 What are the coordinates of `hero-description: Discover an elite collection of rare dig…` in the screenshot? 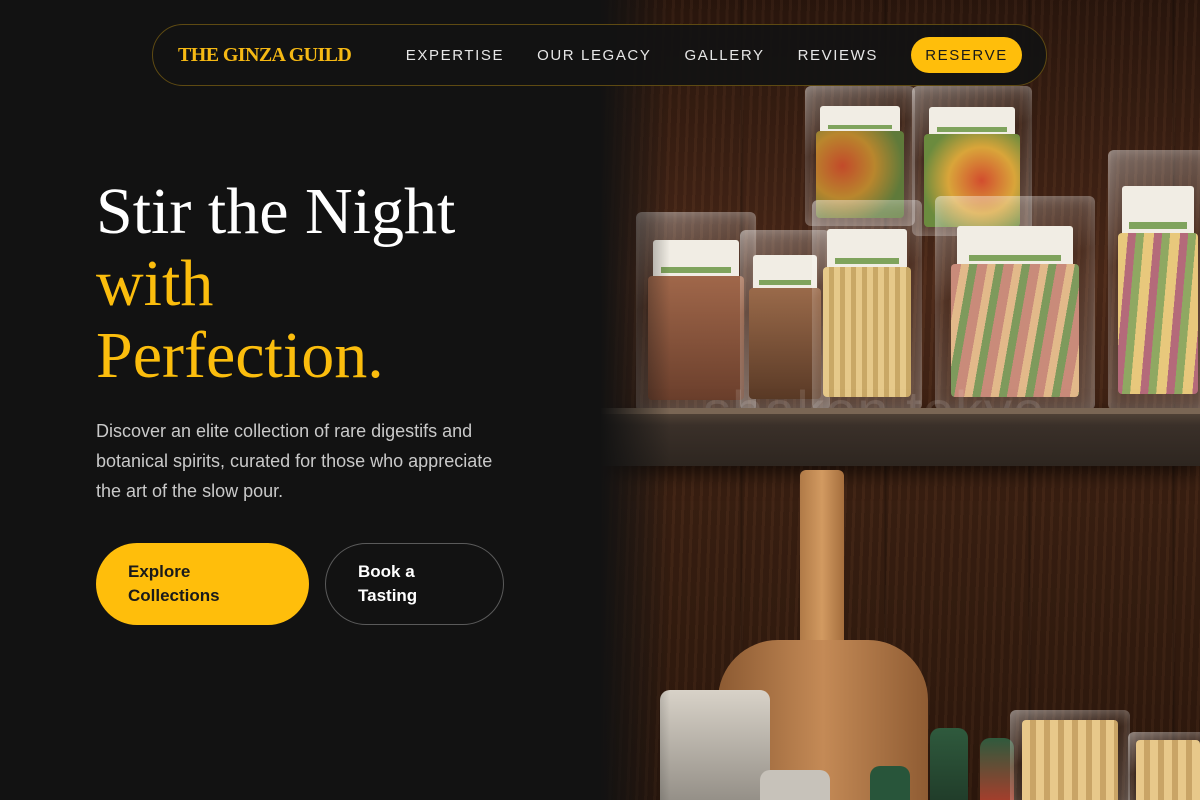 It's located at (294, 461).